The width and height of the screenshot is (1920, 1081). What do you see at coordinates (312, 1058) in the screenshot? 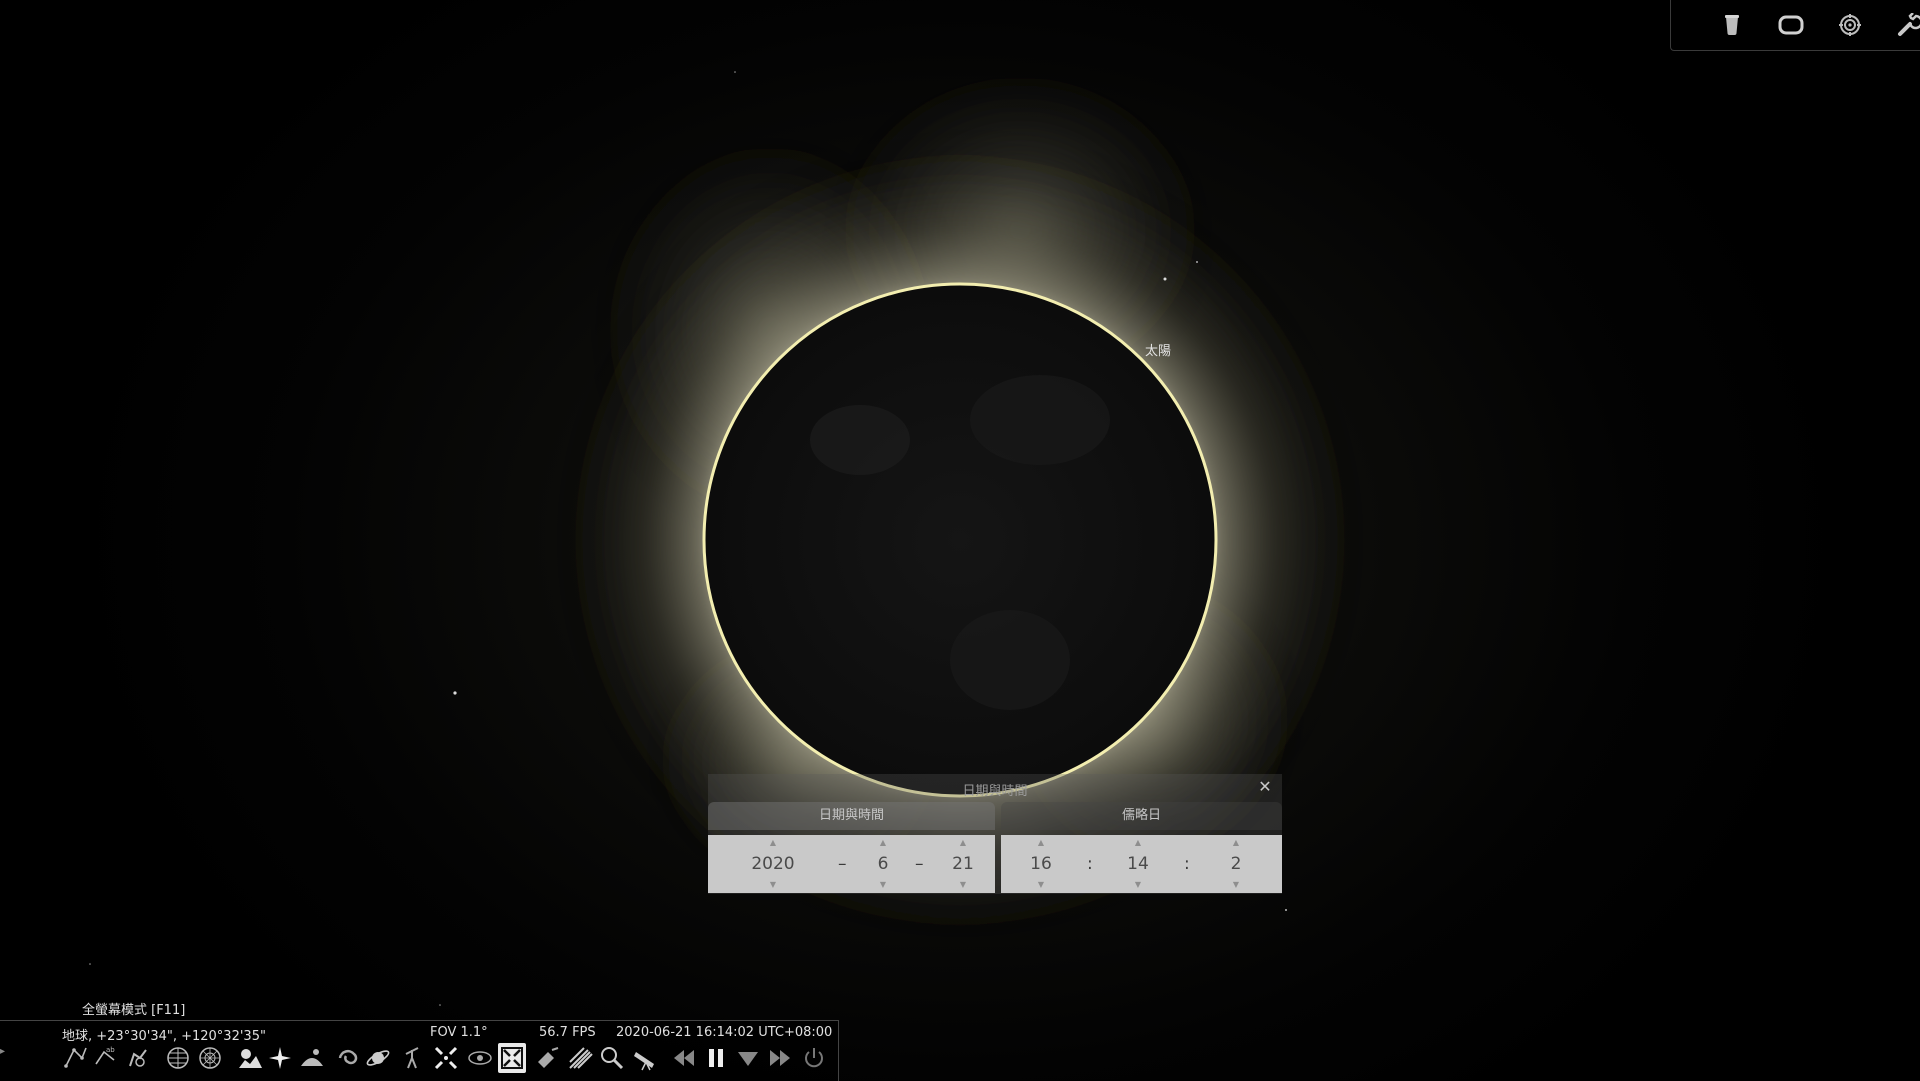
I see `atmosphere-icon` at bounding box center [312, 1058].